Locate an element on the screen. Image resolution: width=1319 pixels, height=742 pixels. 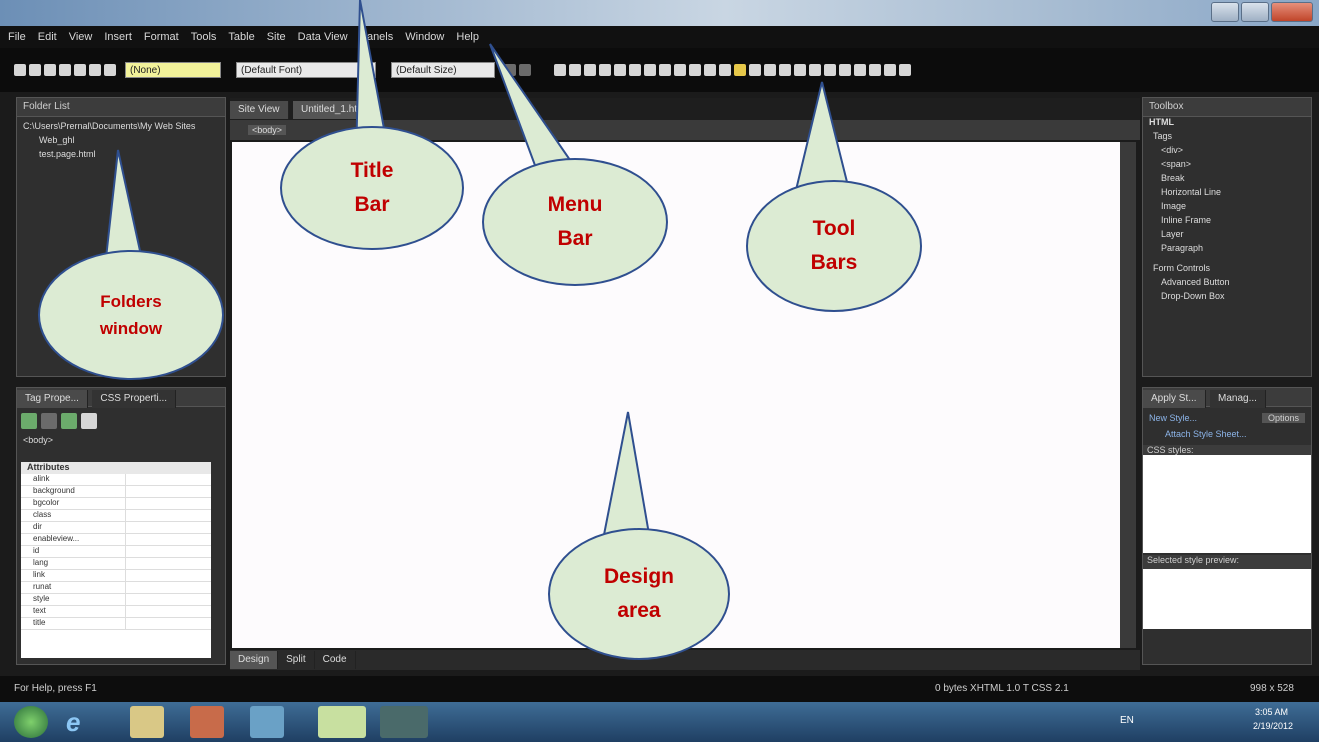
increase-indent-icon is located at coordinates (710, 70).